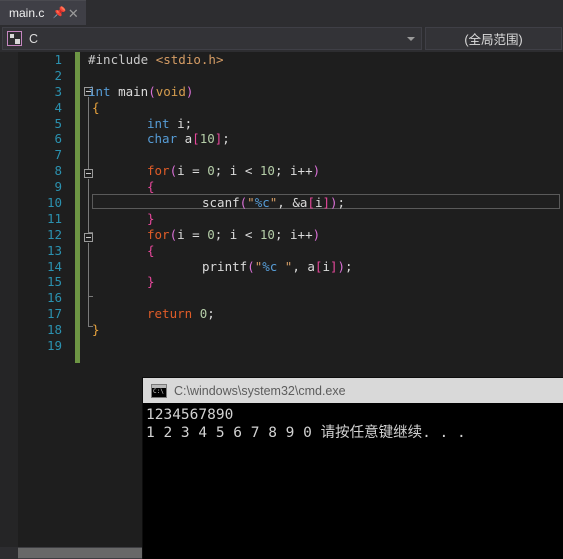 The height and width of the screenshot is (559, 563). I want to click on console-line: 1234567890, so click(190, 415).